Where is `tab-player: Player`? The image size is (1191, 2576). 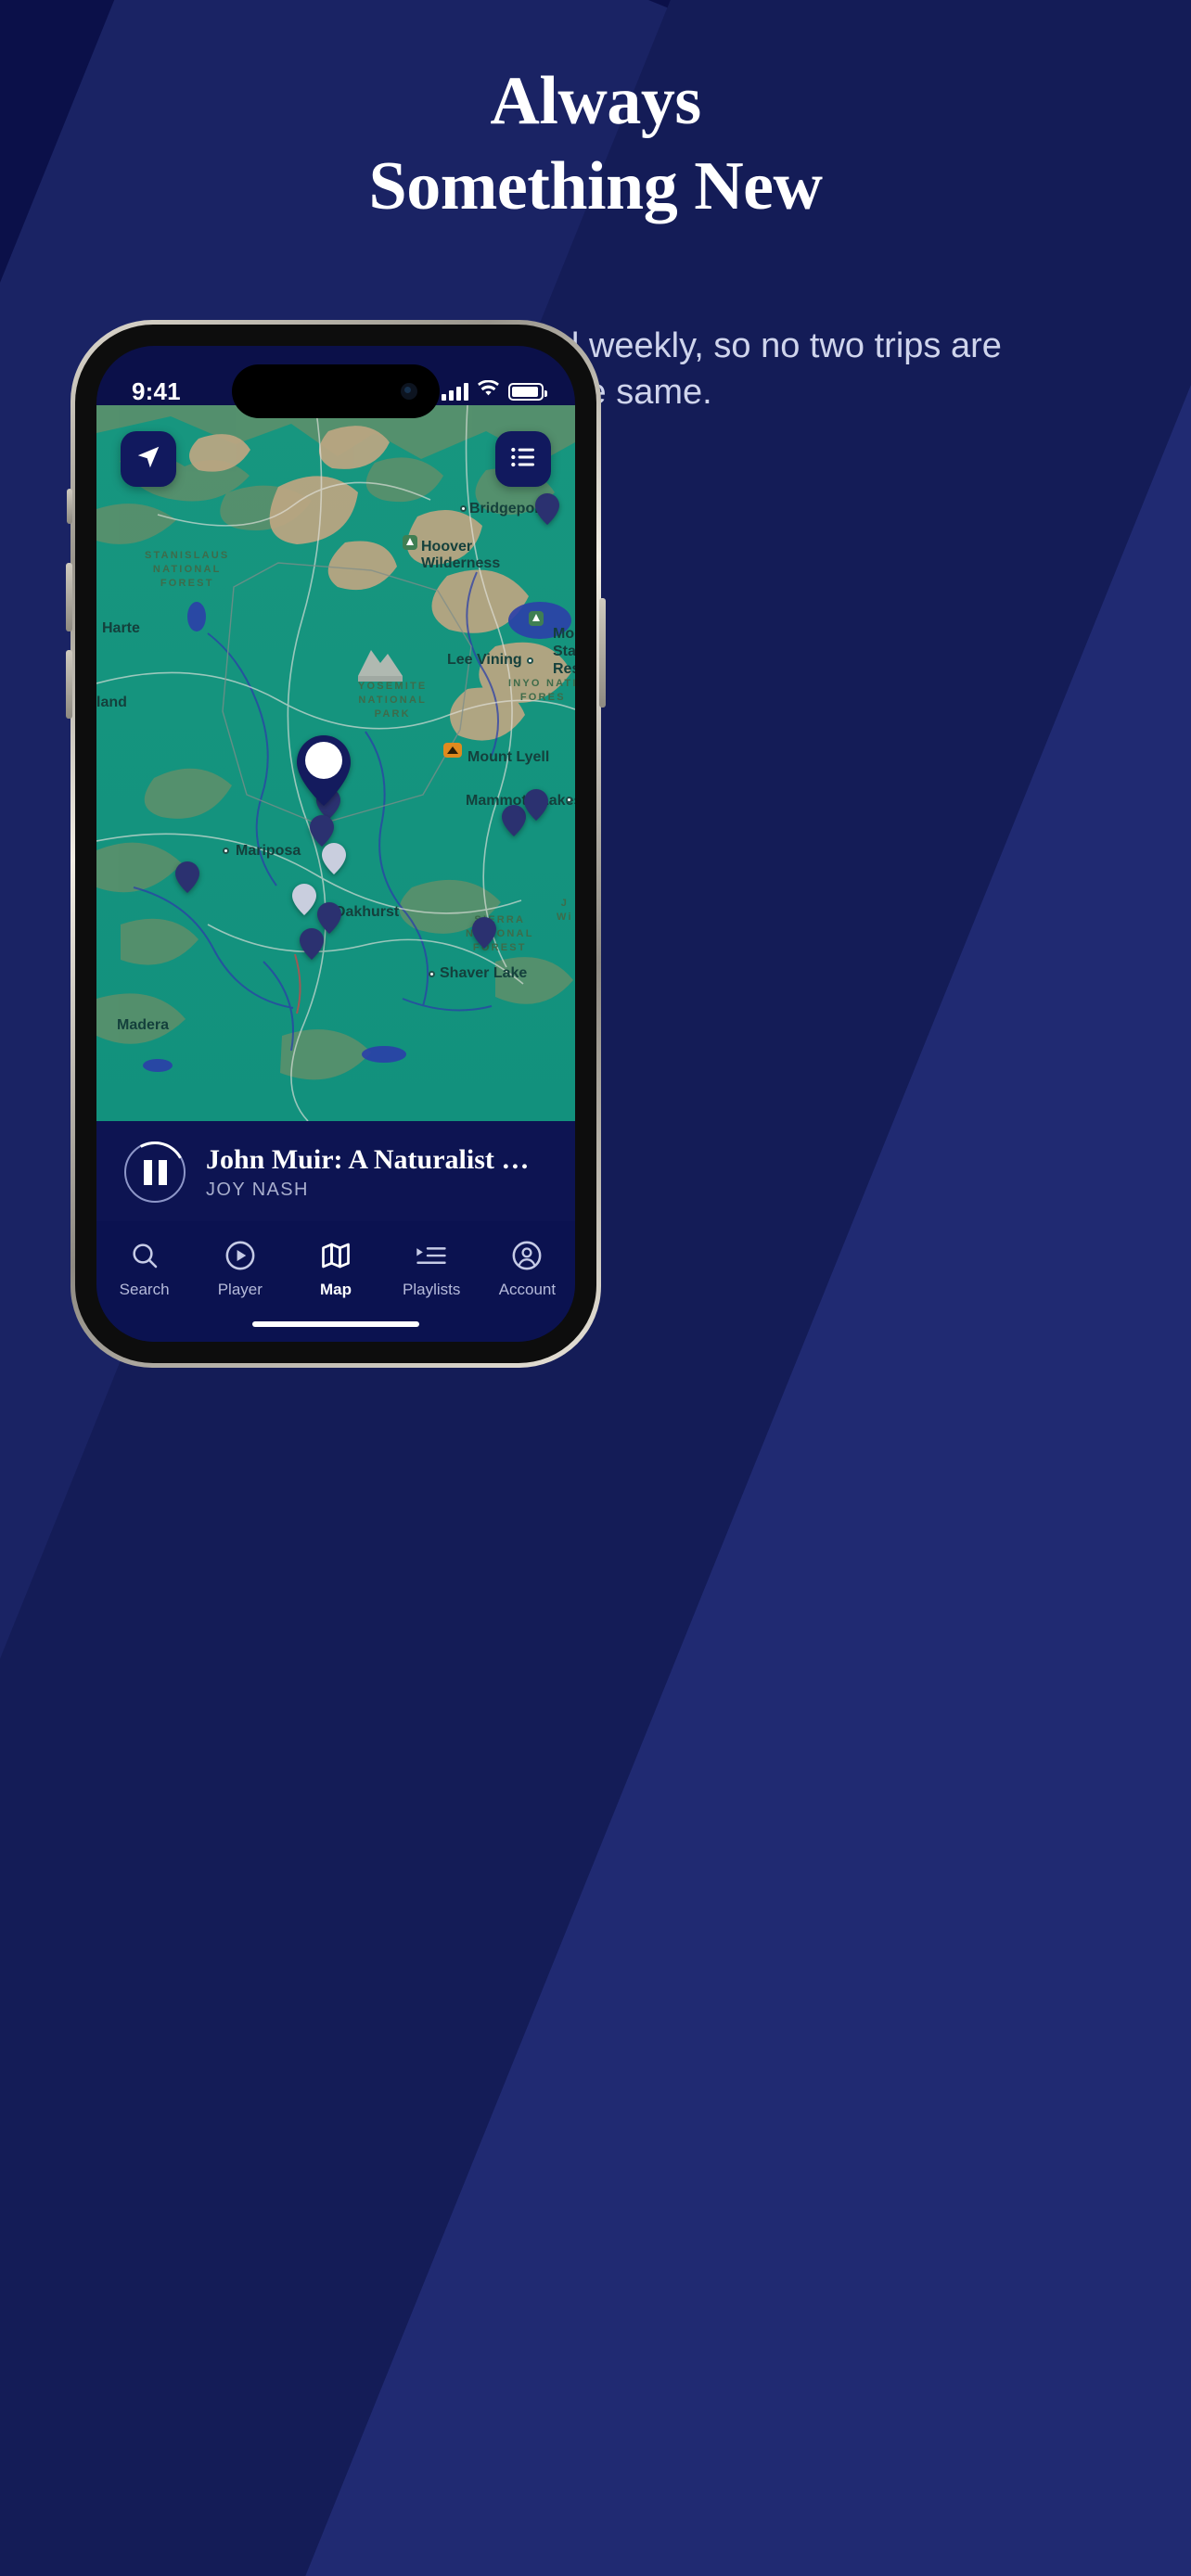
tab-player: Player is located at coordinates (240, 1269).